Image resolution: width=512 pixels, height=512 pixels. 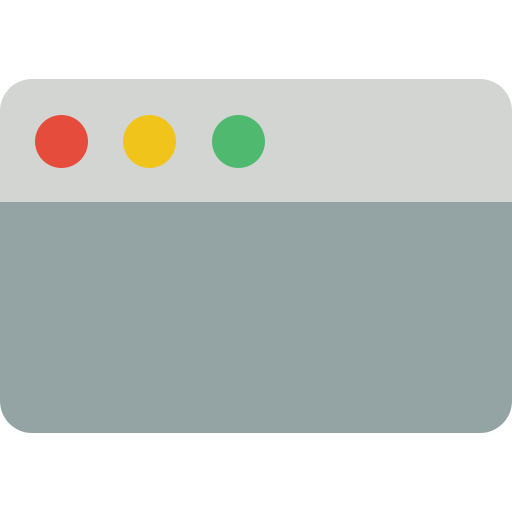 What do you see at coordinates (149, 141) in the screenshot?
I see `minimize-button` at bounding box center [149, 141].